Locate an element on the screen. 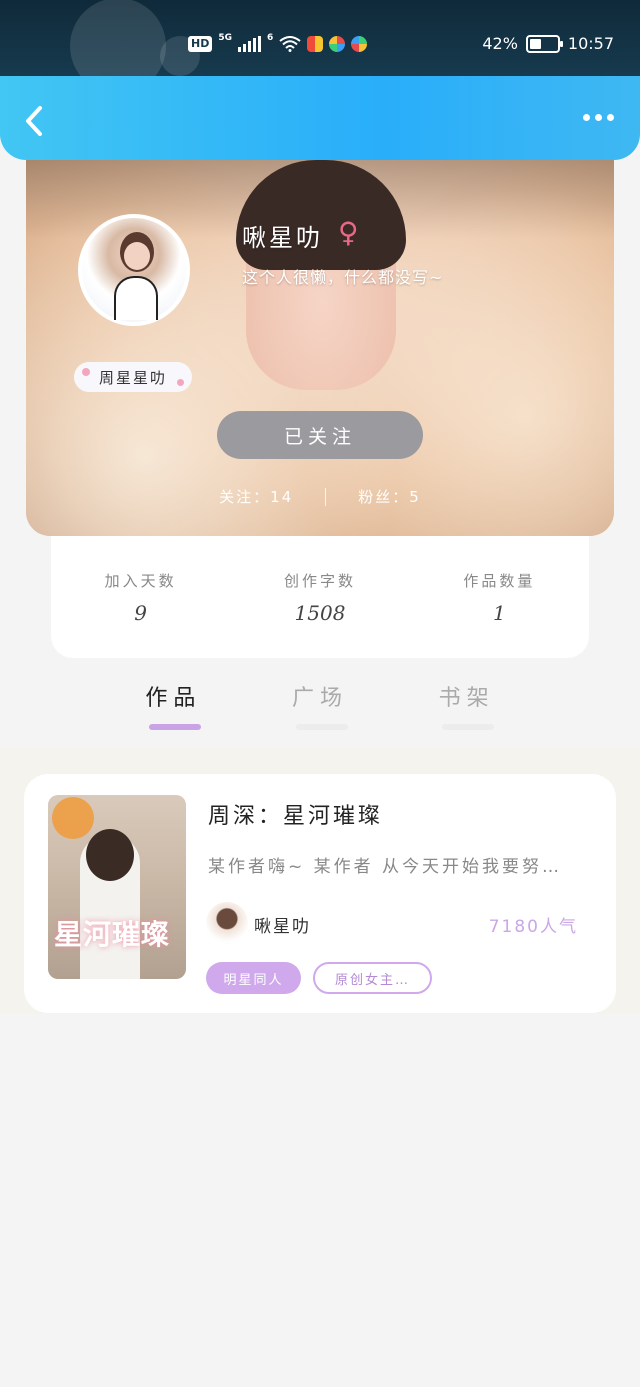  network-type: 5G is located at coordinates (225, 38).